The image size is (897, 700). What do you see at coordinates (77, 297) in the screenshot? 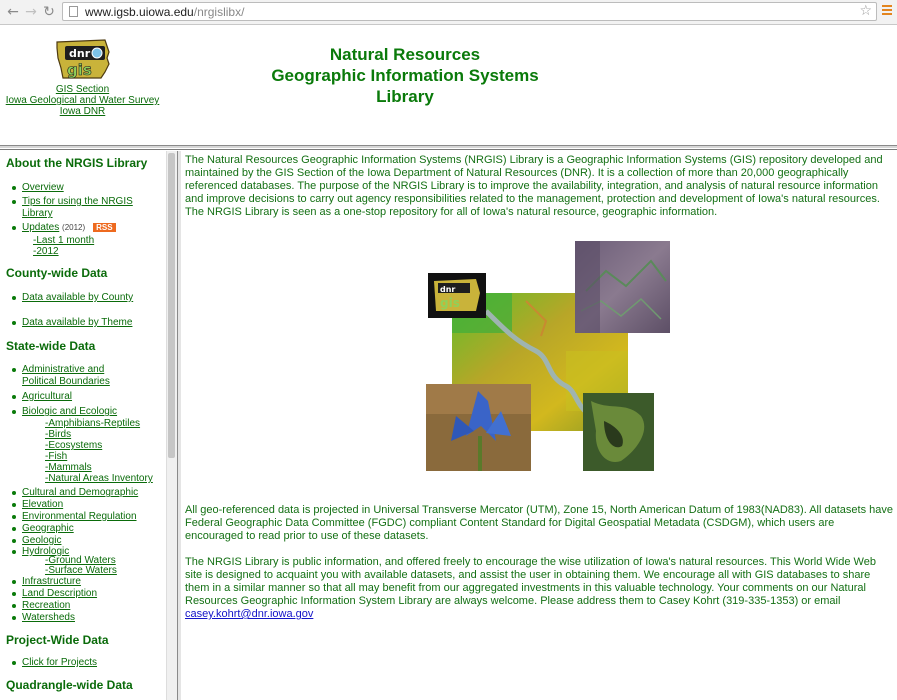
I see `by-county-link: Data available by County` at bounding box center [77, 297].